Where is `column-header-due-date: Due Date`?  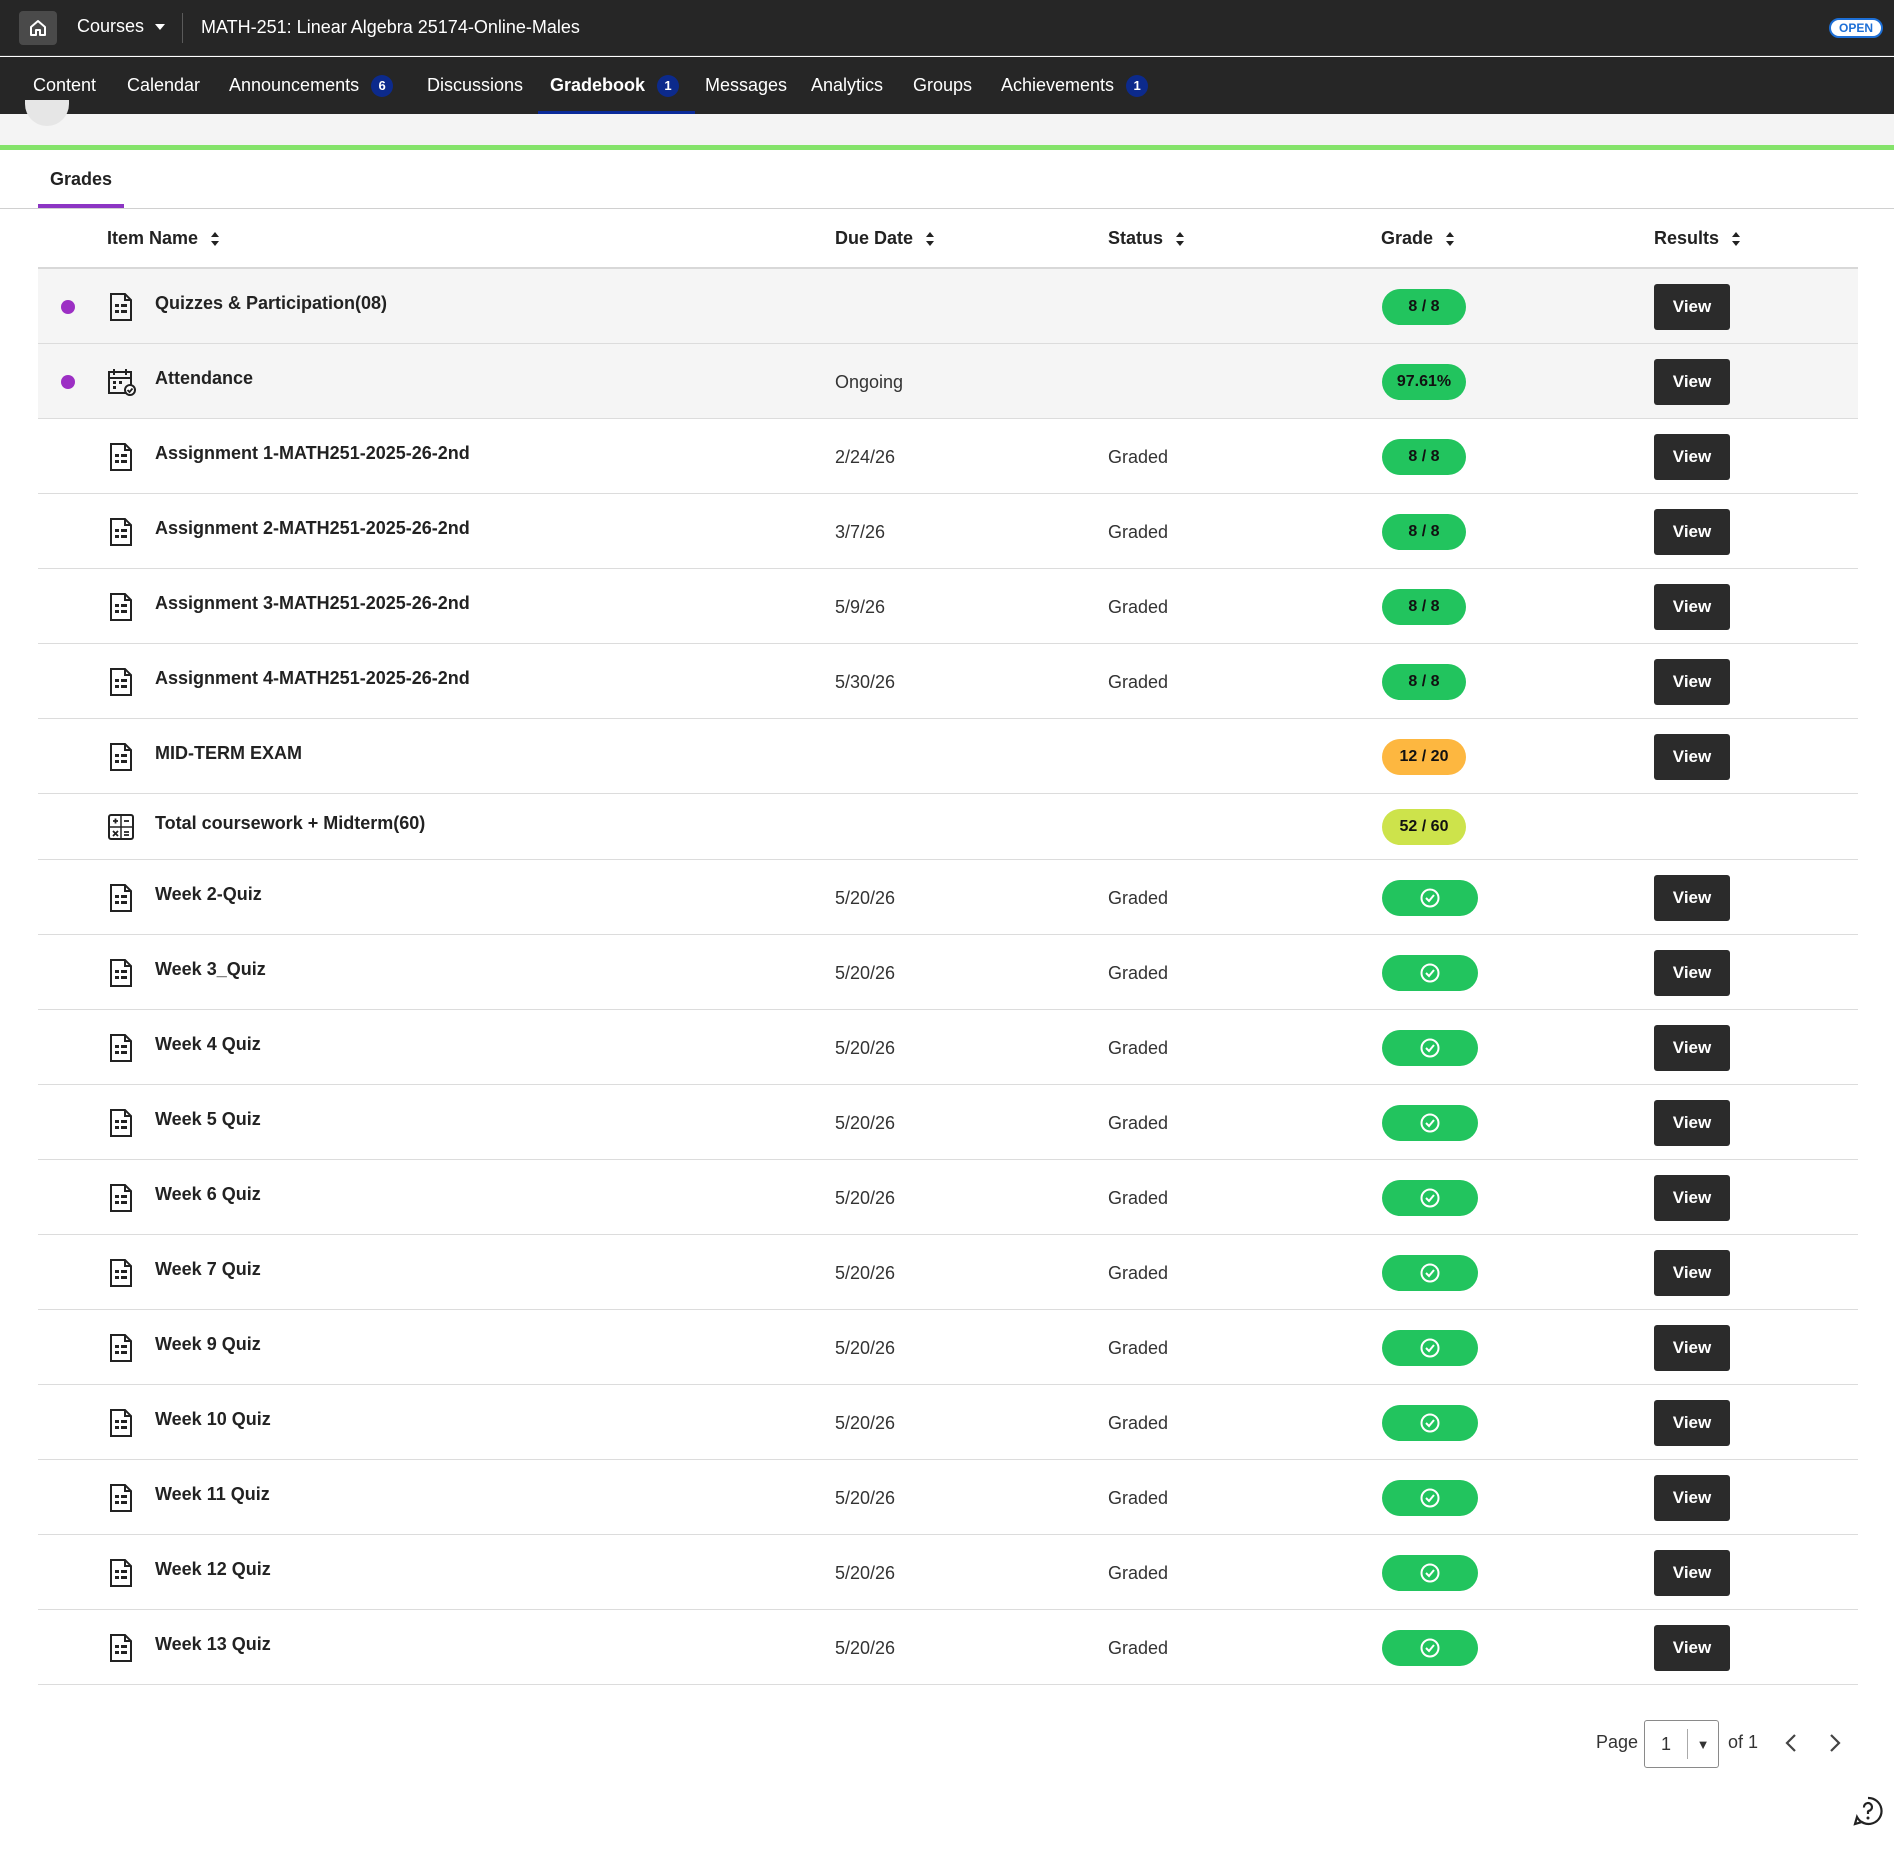 column-header-due-date: Due Date is located at coordinates (885, 238).